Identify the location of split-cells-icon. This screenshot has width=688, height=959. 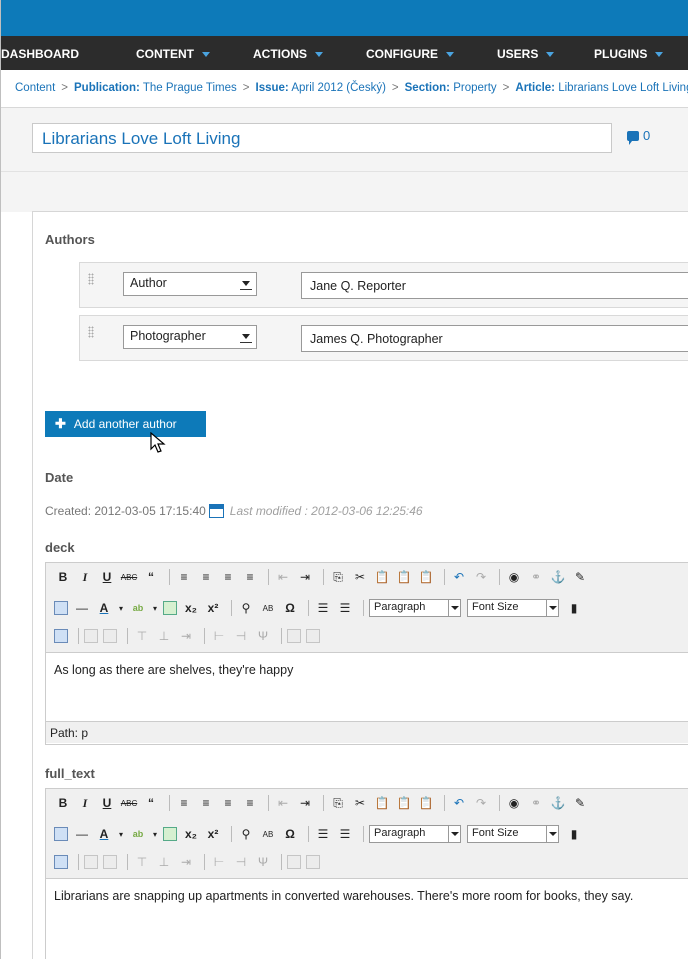
(313, 862).